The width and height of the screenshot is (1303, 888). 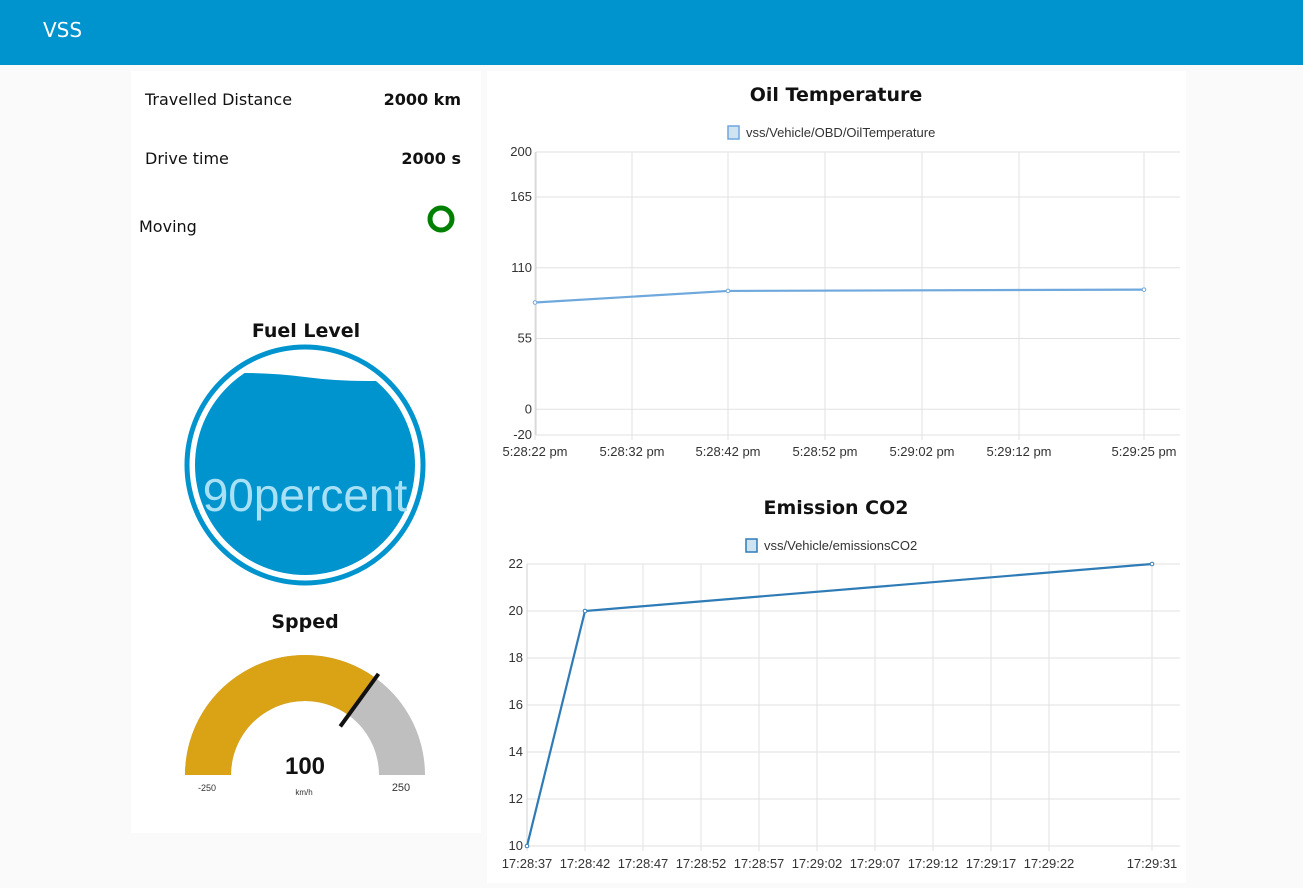 I want to click on x-tick-label: 17:29:12, so click(x=933, y=863).